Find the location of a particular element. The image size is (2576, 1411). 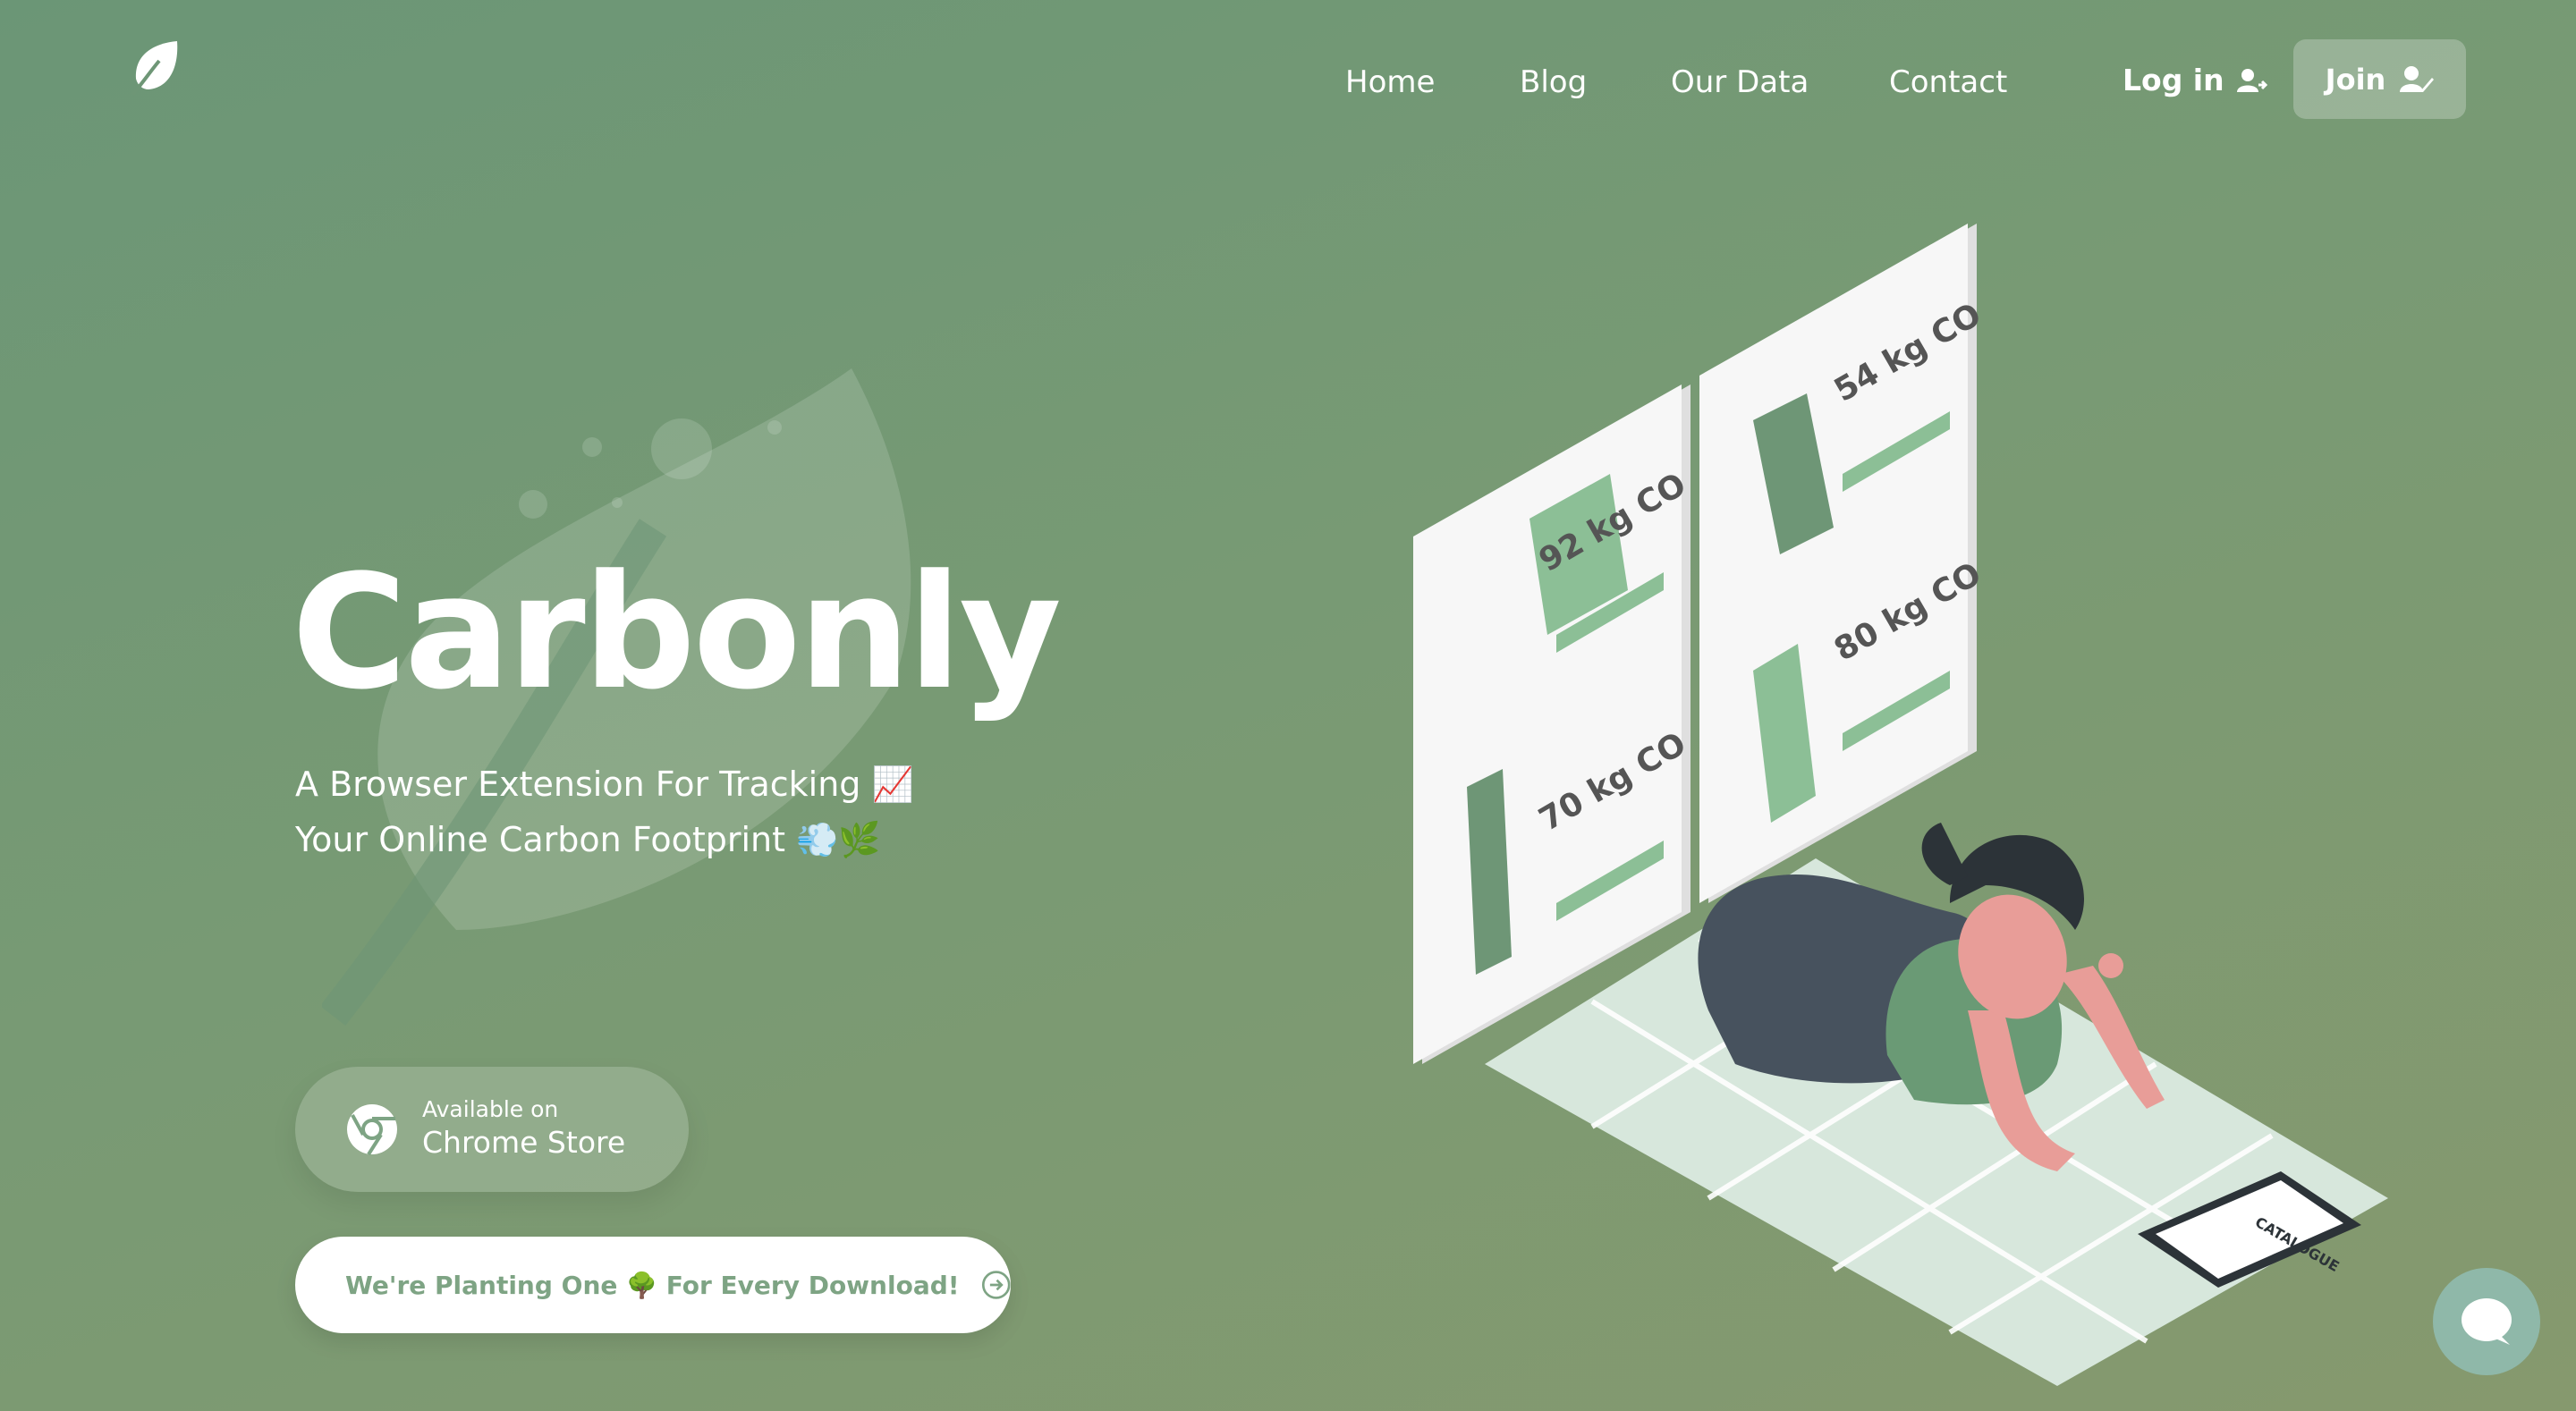

join-label: Join is located at coordinates (2355, 80).